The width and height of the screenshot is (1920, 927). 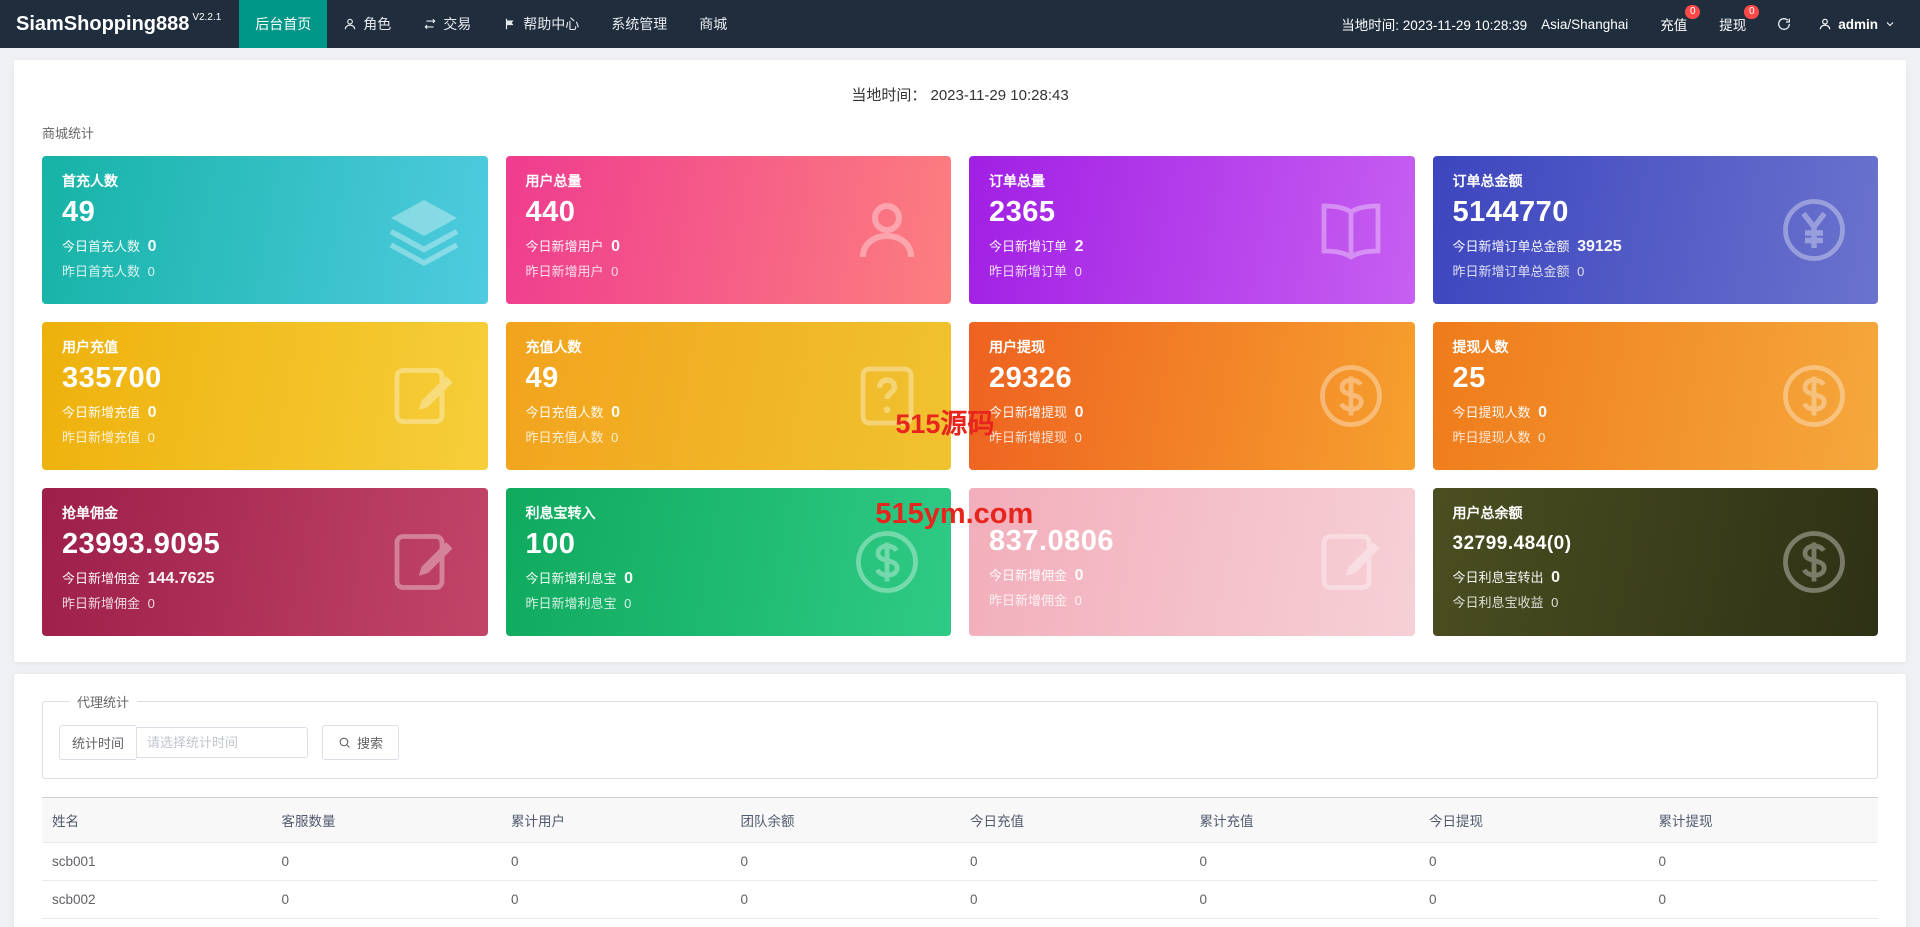 I want to click on nav-item-4: 帮助中心, so click(x=541, y=24).